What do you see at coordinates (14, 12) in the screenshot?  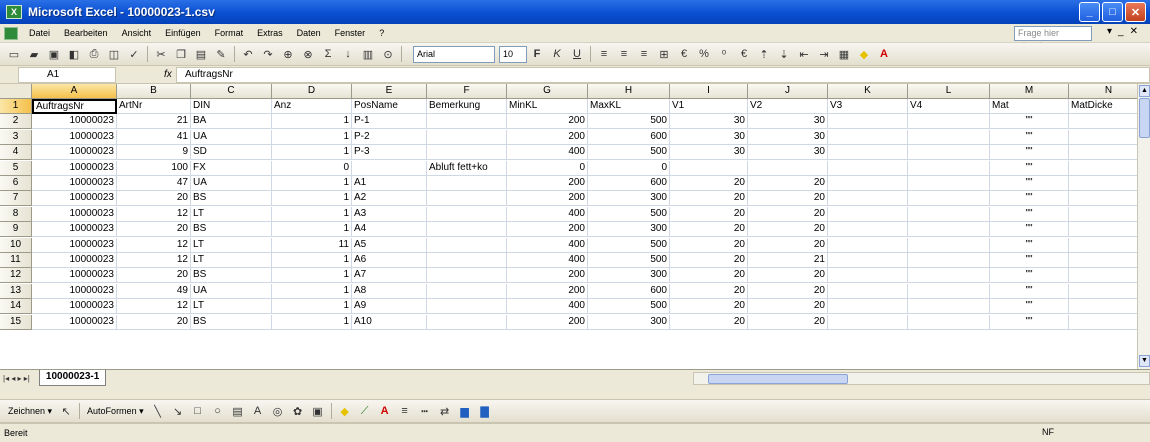 I see `excel-app-icon: X` at bounding box center [14, 12].